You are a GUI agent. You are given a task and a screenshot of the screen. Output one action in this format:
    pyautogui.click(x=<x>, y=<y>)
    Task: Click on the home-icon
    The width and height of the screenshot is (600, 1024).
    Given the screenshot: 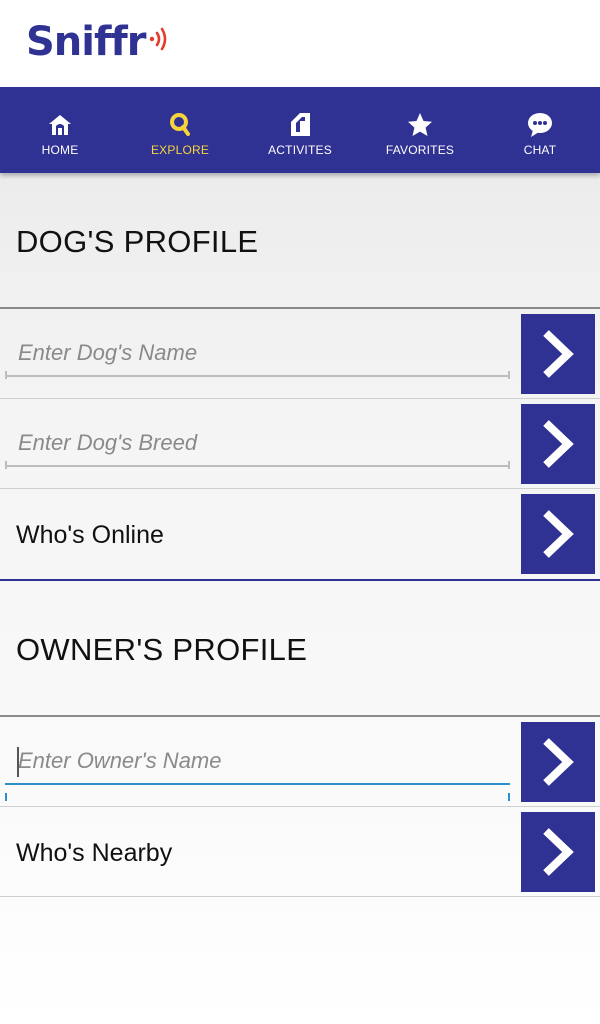 What is the action you would take?
    pyautogui.click(x=60, y=125)
    